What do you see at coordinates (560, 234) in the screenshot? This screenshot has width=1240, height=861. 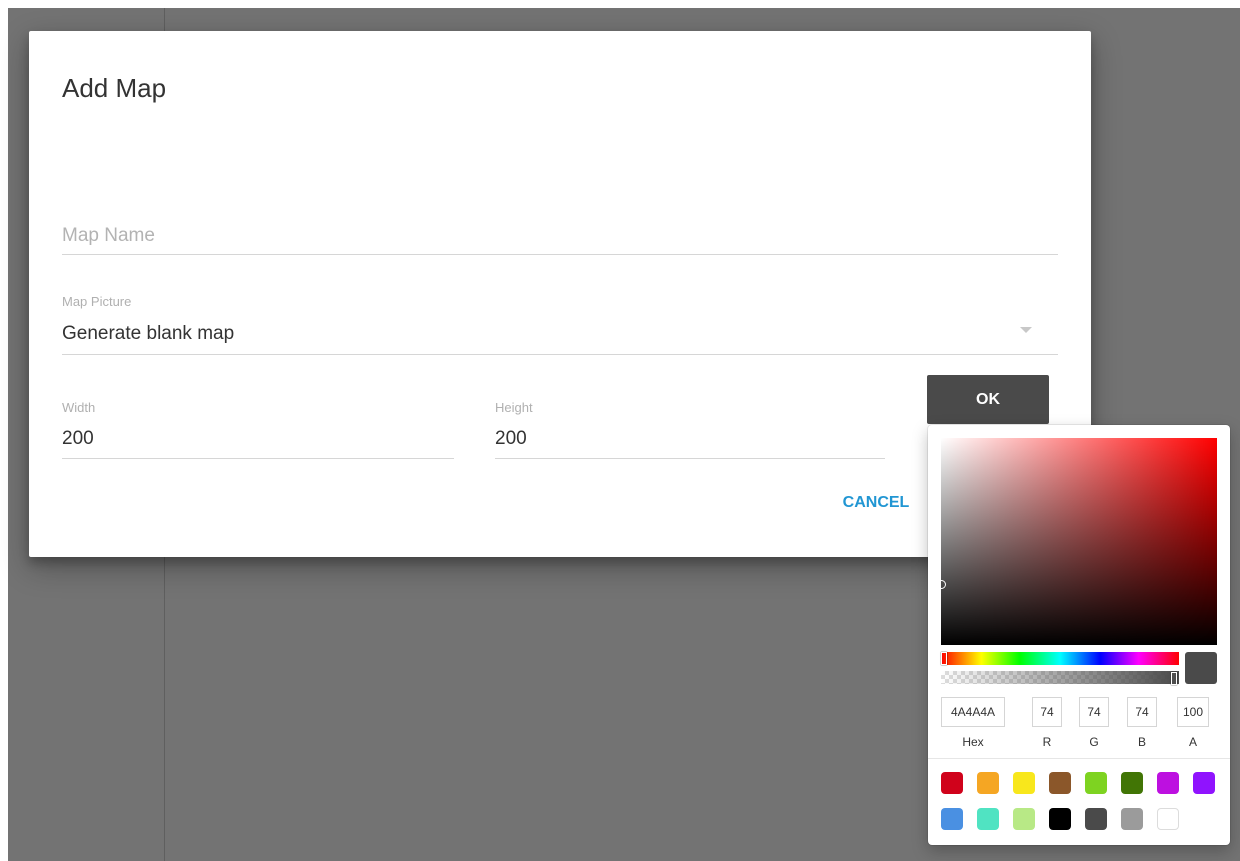 I see `map-name-field: Map Name` at bounding box center [560, 234].